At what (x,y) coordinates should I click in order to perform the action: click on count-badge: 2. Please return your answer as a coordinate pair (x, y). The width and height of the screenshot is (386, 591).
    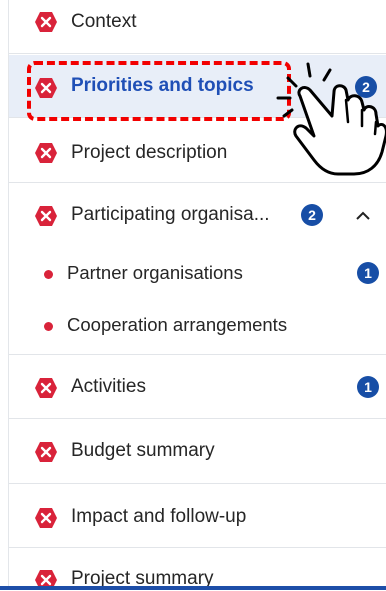
    Looking at the image, I should click on (312, 215).